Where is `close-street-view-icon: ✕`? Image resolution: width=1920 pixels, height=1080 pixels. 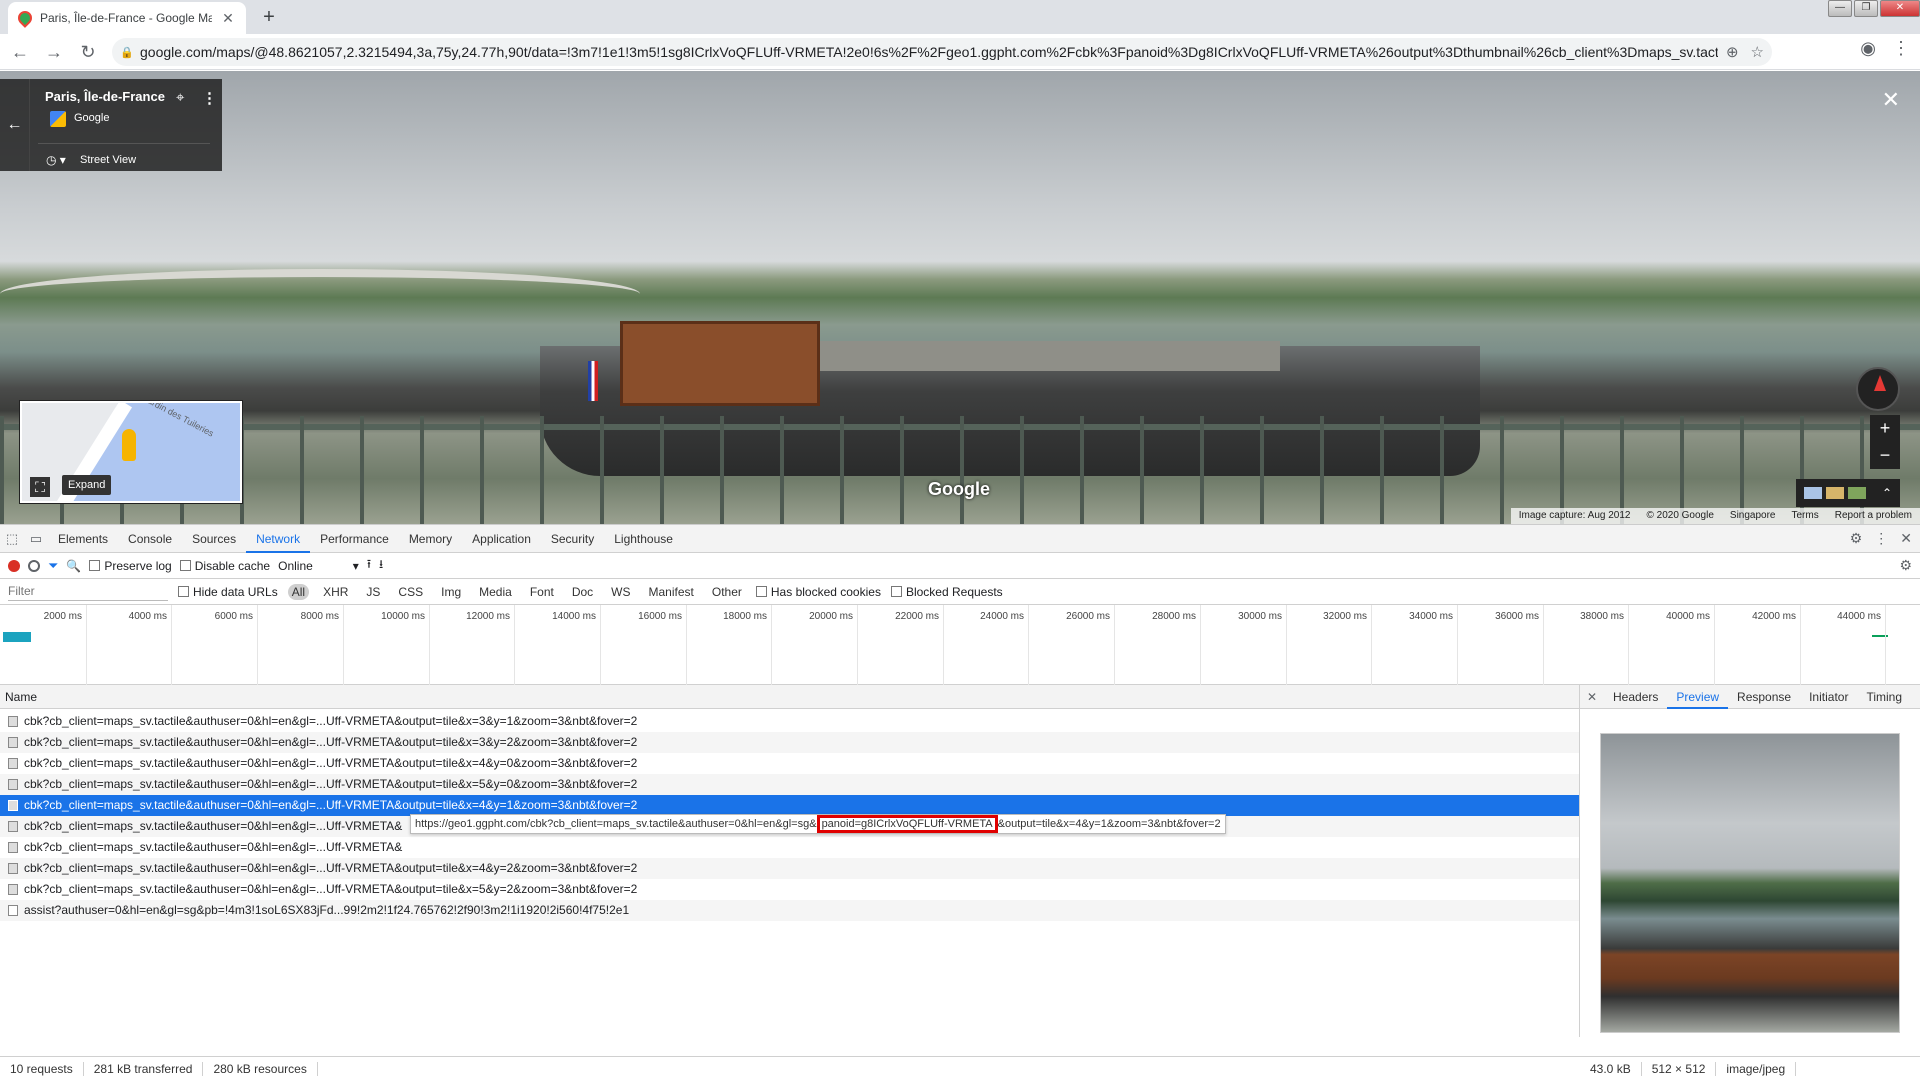
close-street-view-icon: ✕ is located at coordinates (1891, 100).